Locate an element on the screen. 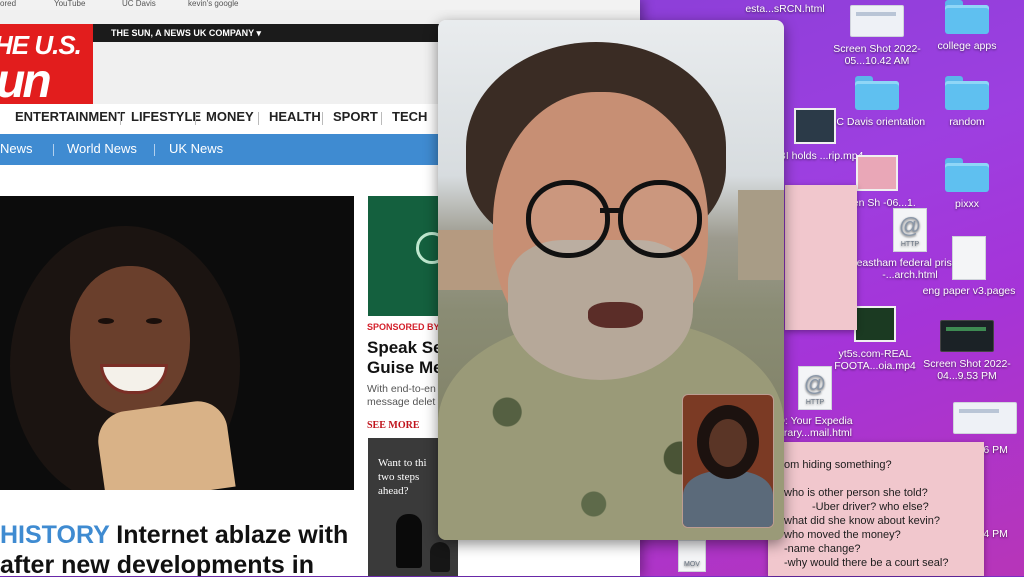 Image resolution: width=1024 pixels, height=577 pixels. nav-lifestyle: LIFESTYLE is located at coordinates (166, 116).